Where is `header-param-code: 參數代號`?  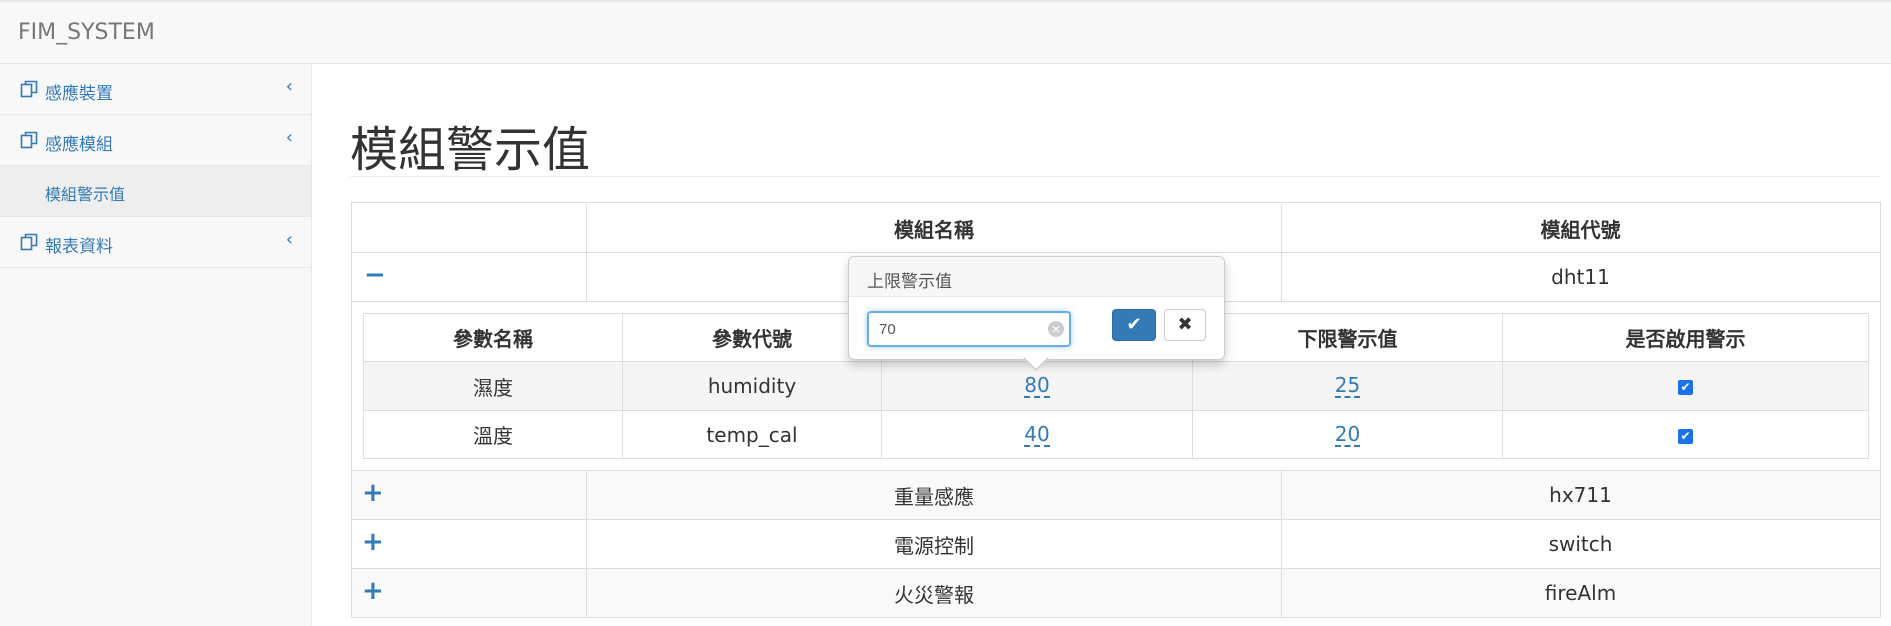 header-param-code: 參數代號 is located at coordinates (752, 339).